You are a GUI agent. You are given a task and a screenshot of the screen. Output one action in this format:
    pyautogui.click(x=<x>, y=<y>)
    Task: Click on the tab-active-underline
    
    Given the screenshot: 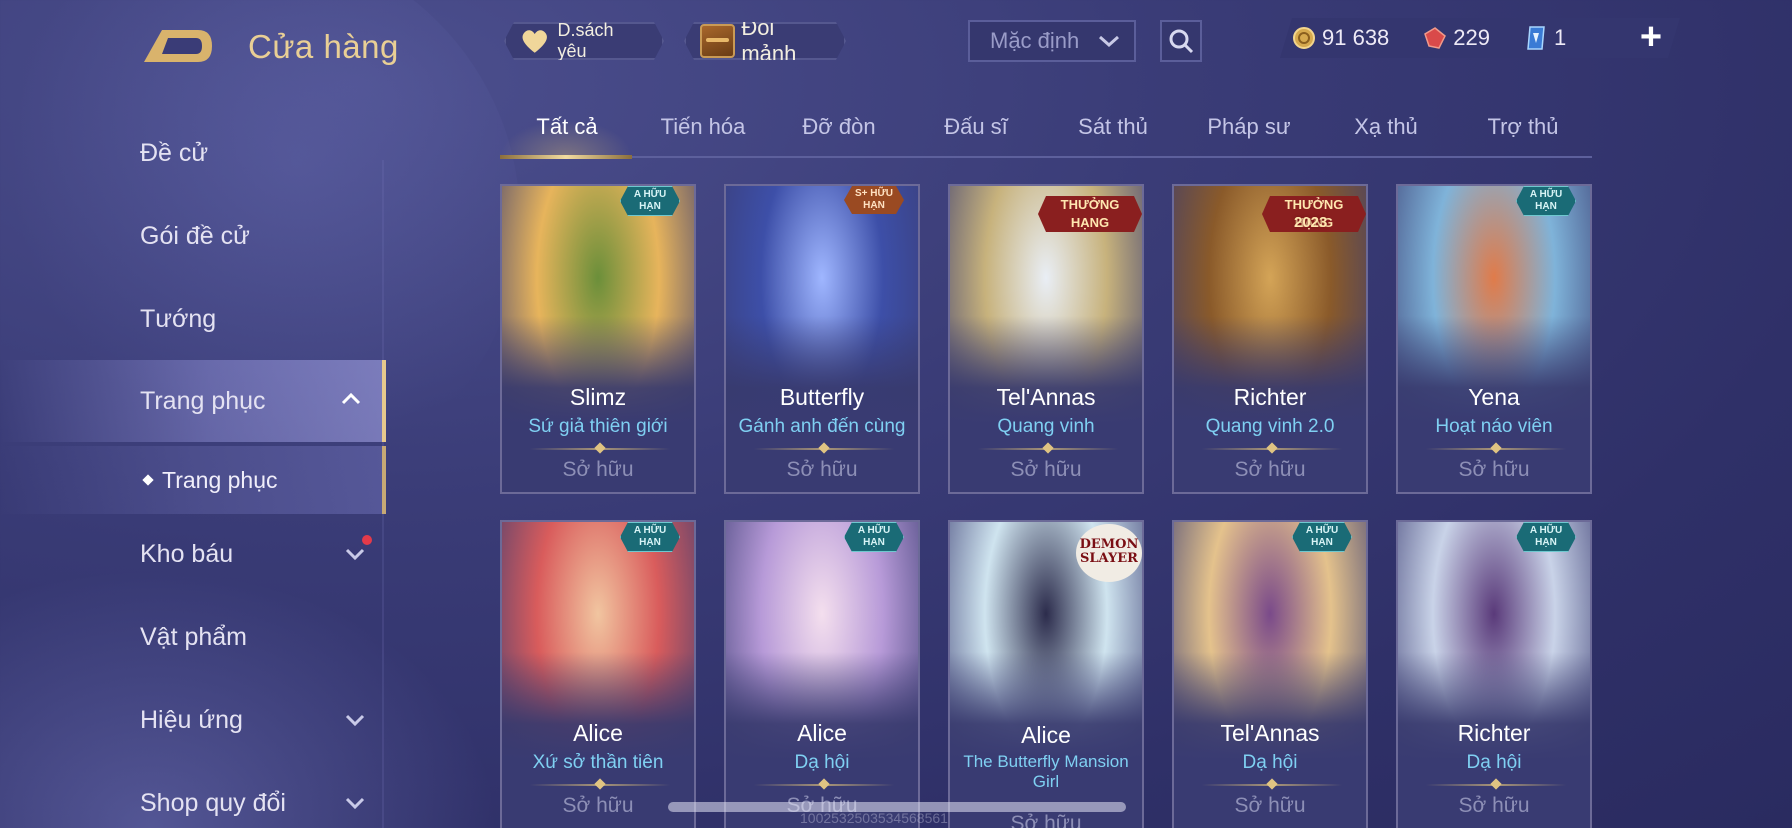 What is the action you would take?
    pyautogui.click(x=566, y=157)
    